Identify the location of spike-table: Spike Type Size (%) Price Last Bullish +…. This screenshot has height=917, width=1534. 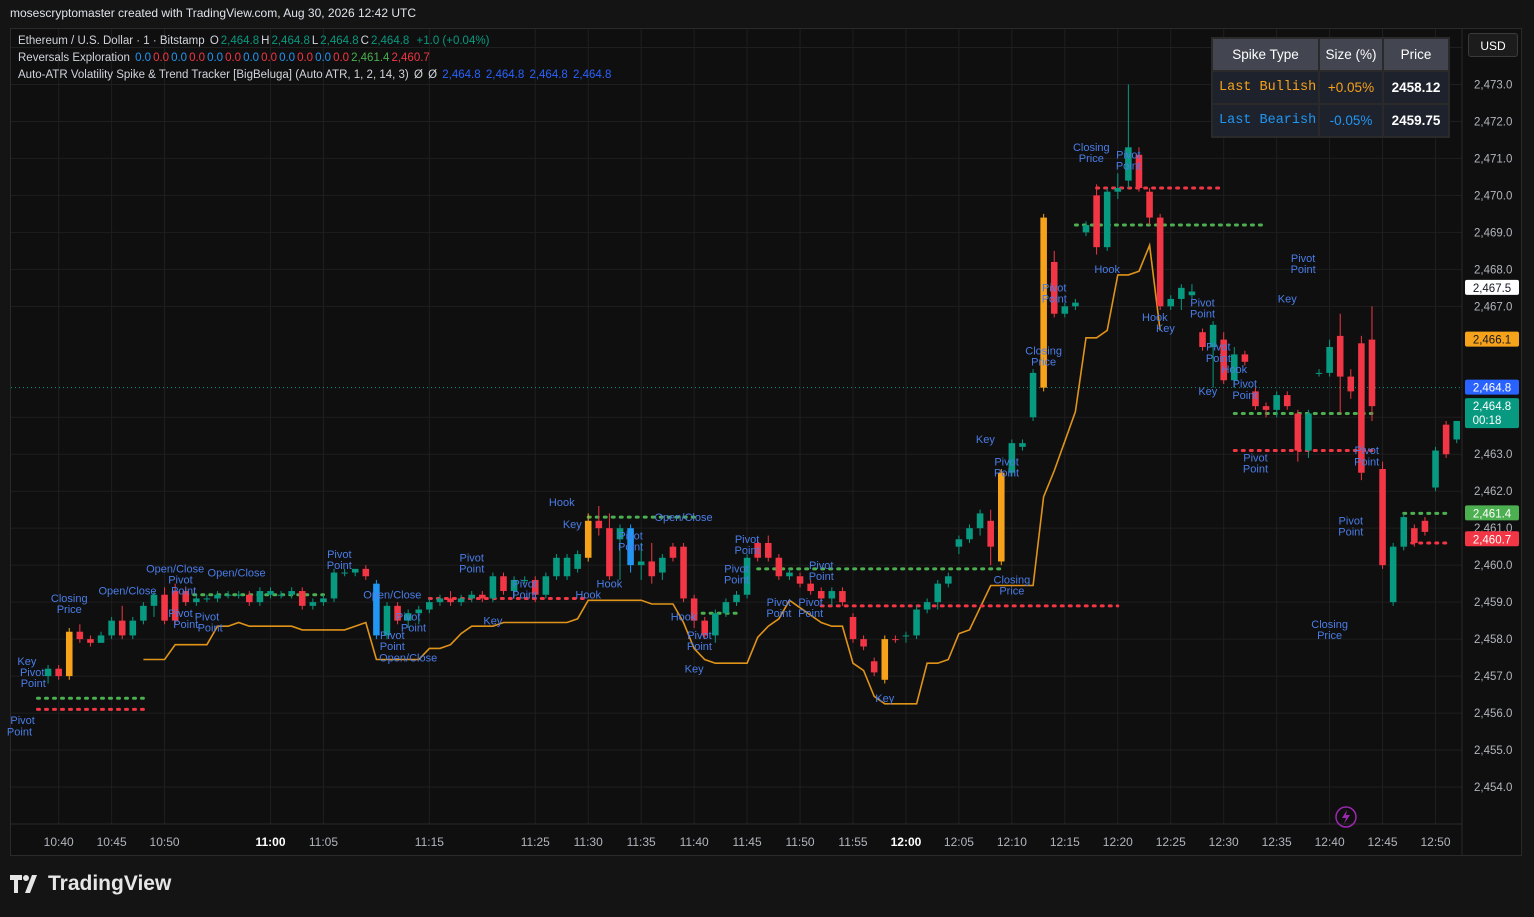
(1330, 87).